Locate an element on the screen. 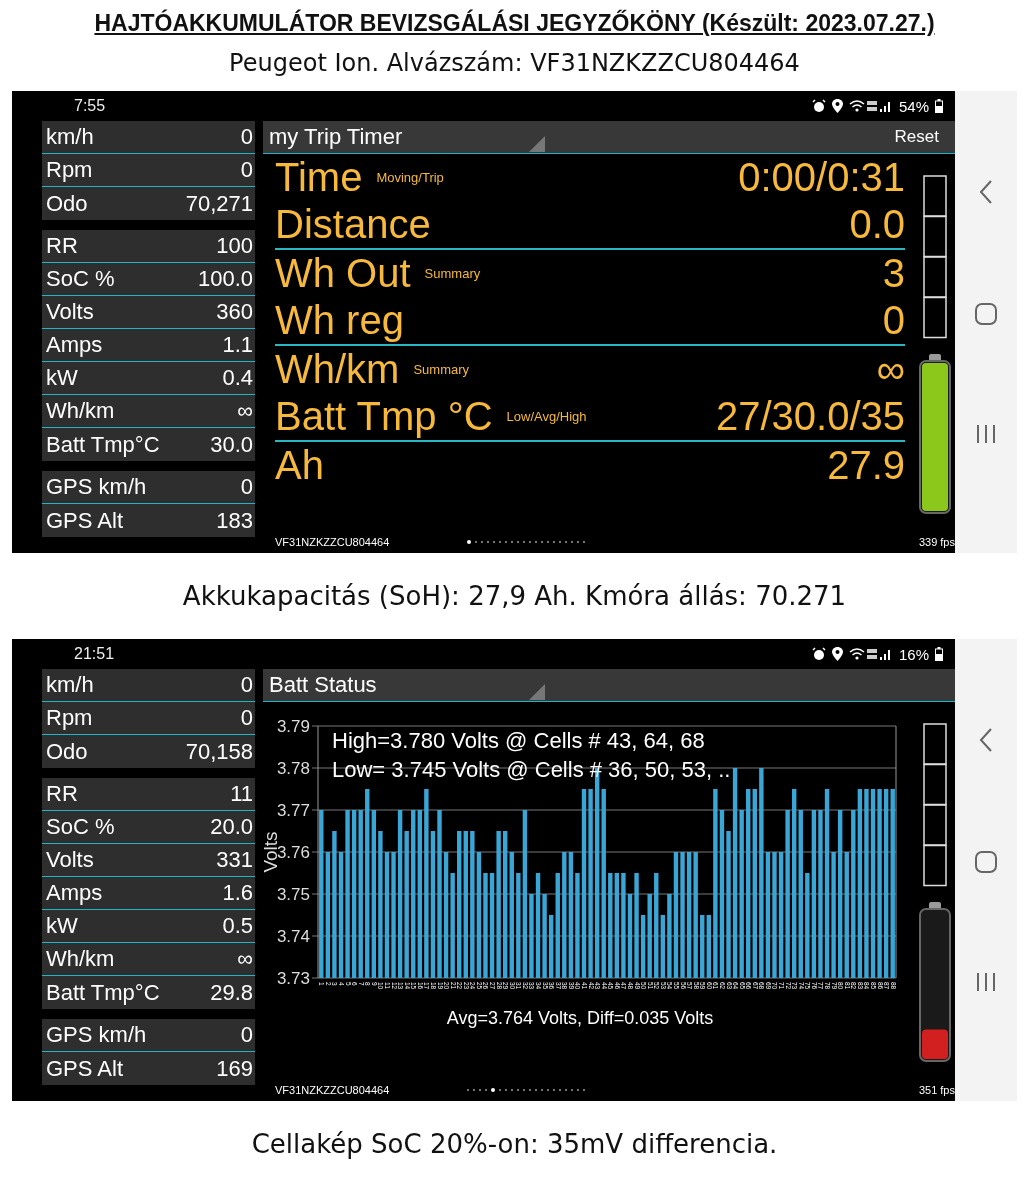  gauge-value: 11 is located at coordinates (241, 794).